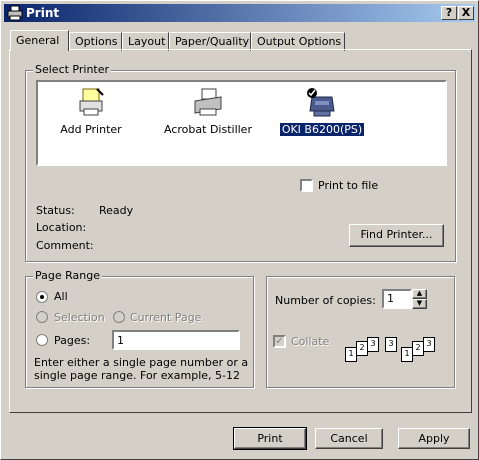 The width and height of the screenshot is (479, 460). What do you see at coordinates (72, 340) in the screenshot?
I see `pages-label: Pages:` at bounding box center [72, 340].